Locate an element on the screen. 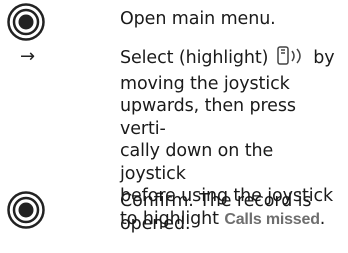 The width and height of the screenshot is (348, 253). step-text-line: cally down on the joystick is located at coordinates (197, 162).